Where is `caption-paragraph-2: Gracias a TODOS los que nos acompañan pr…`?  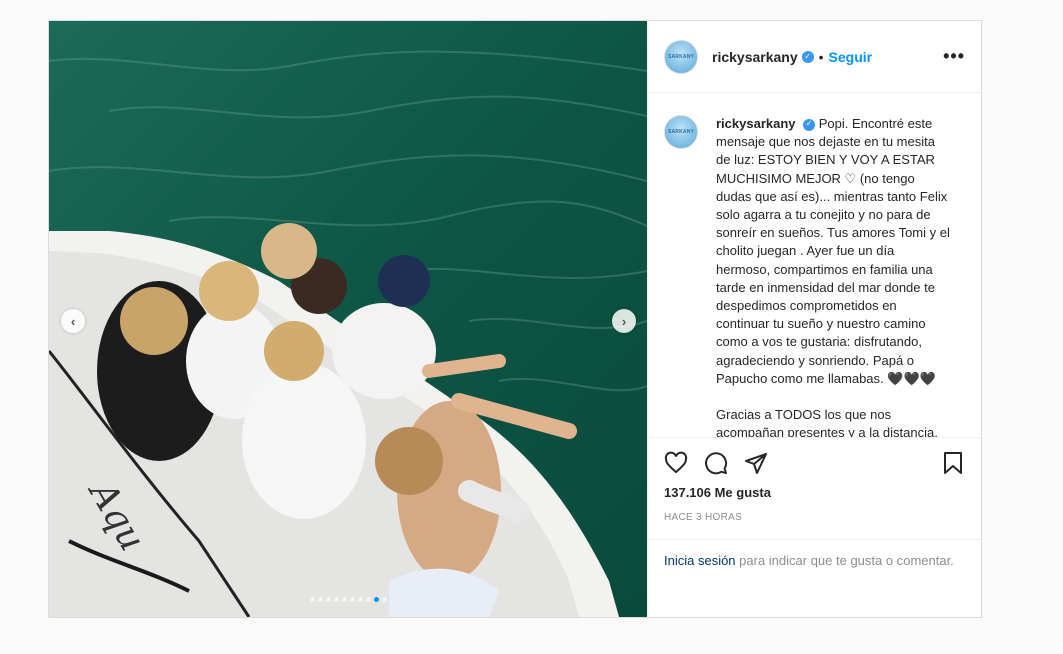 caption-paragraph-2: Gracias a TODOS los que nos acompañan pr… is located at coordinates (827, 422).